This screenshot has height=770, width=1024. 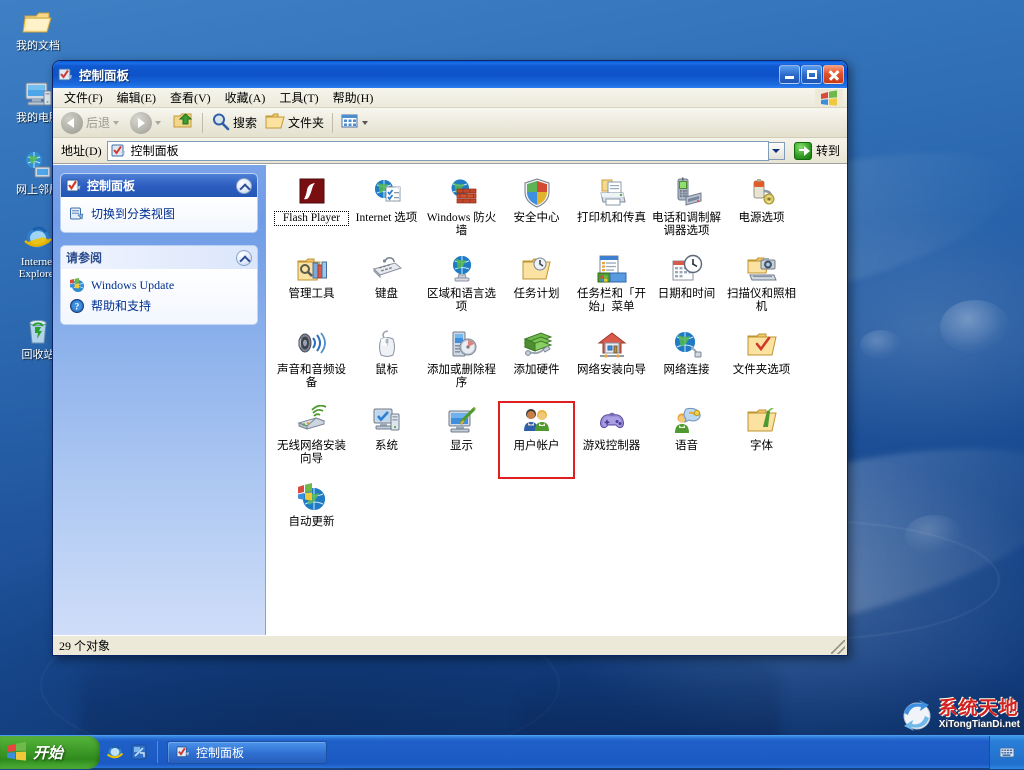 I want to click on cp-item-add-hardware: 添加硬件, so click(x=536, y=364).